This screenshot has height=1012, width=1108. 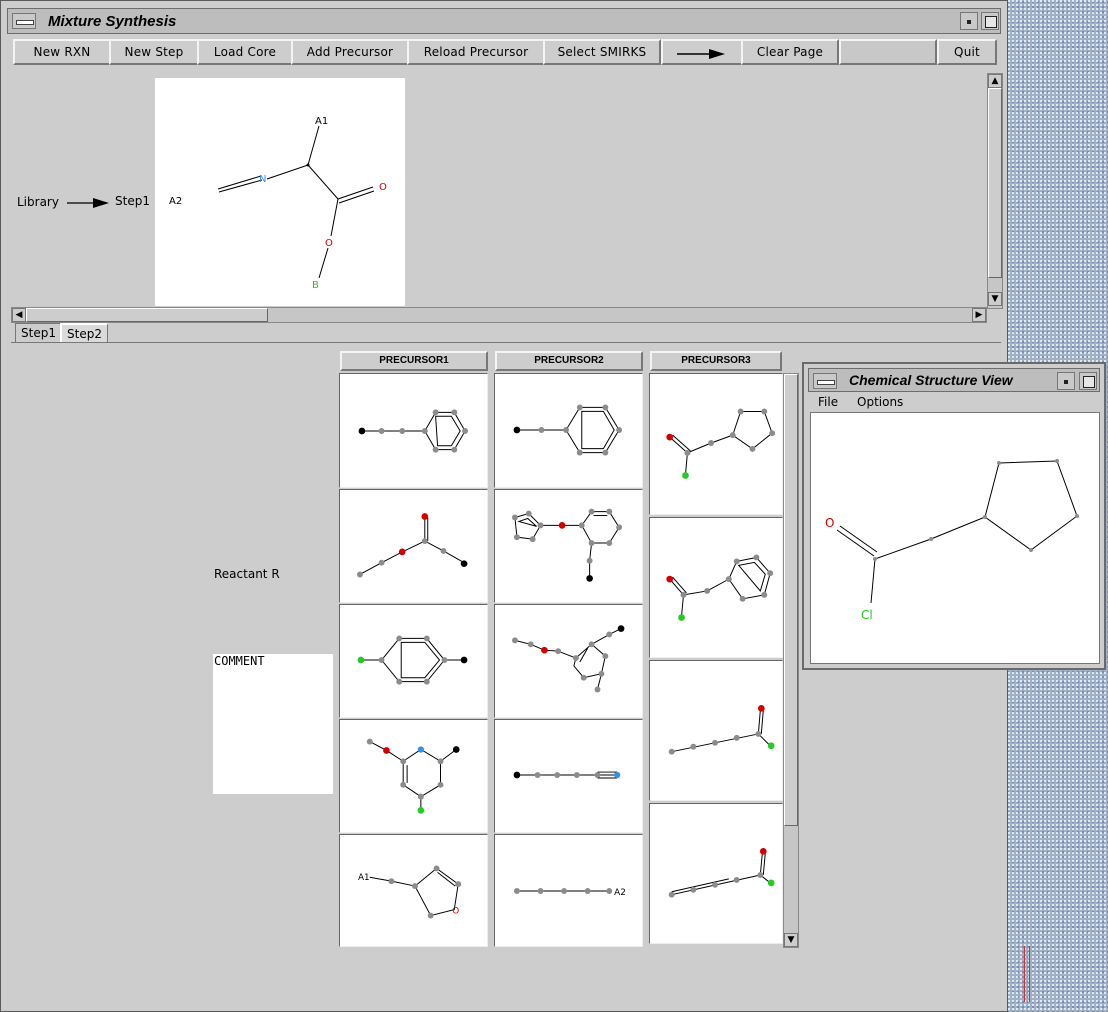 What do you see at coordinates (262, 179) in the screenshot?
I see `core-atom-n: N` at bounding box center [262, 179].